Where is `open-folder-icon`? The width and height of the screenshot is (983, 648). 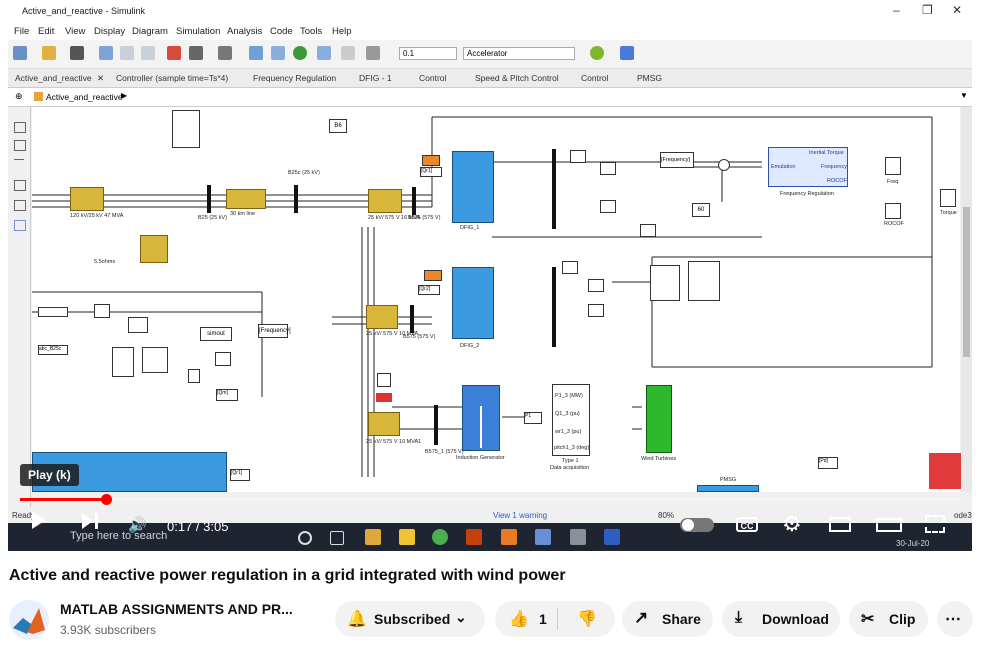 open-folder-icon is located at coordinates (49, 53).